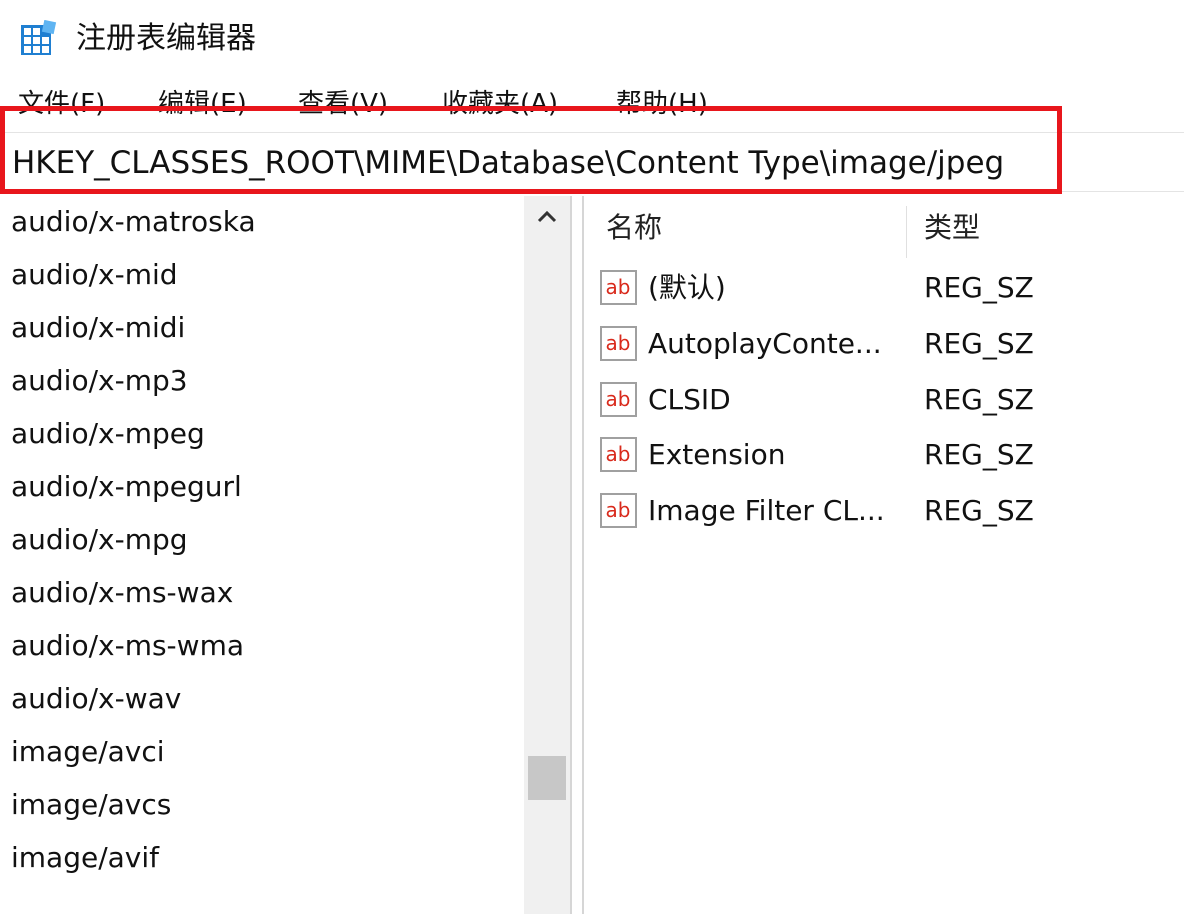 This screenshot has width=1184, height=914. I want to click on tree-item: audio/x-mp3, so click(99, 381).